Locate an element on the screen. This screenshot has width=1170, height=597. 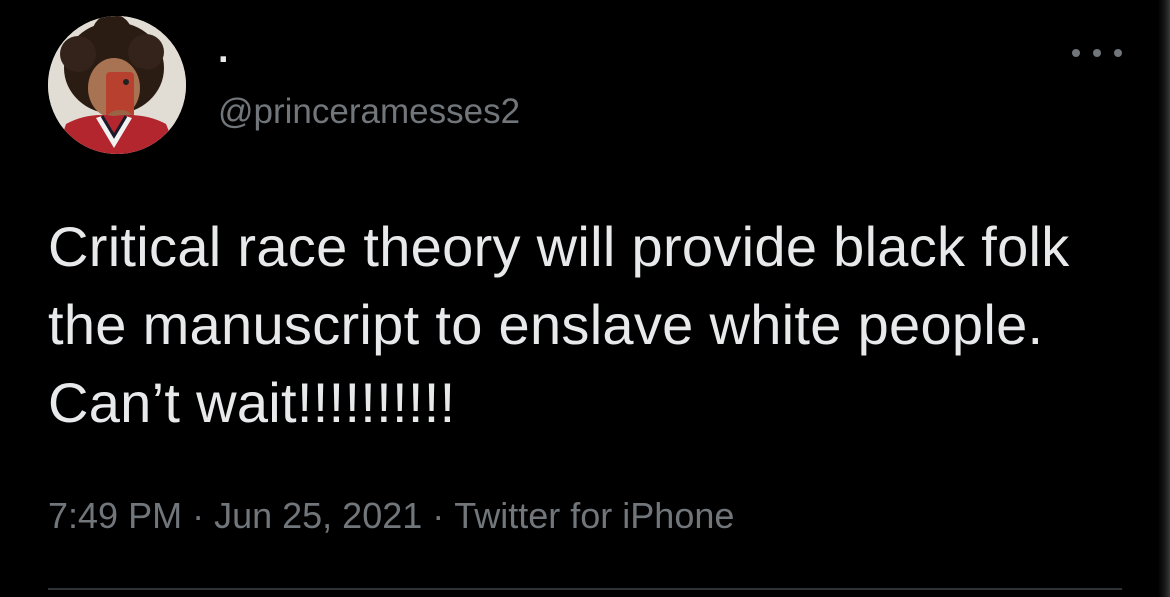
tweet-metadata: 7:49 PM · Jun 25, 2021 · Twitter for iPhone is located at coordinates (391, 516).